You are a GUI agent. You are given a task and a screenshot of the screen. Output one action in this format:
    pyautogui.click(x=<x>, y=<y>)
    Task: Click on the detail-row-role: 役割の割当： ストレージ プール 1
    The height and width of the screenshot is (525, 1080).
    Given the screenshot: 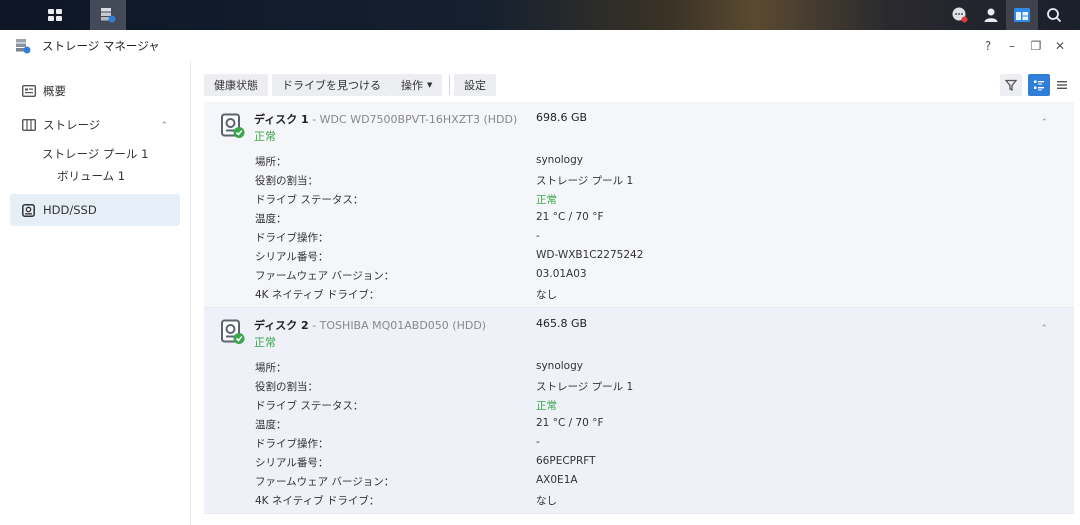 What is the action you would take?
    pyautogui.click(x=605, y=386)
    